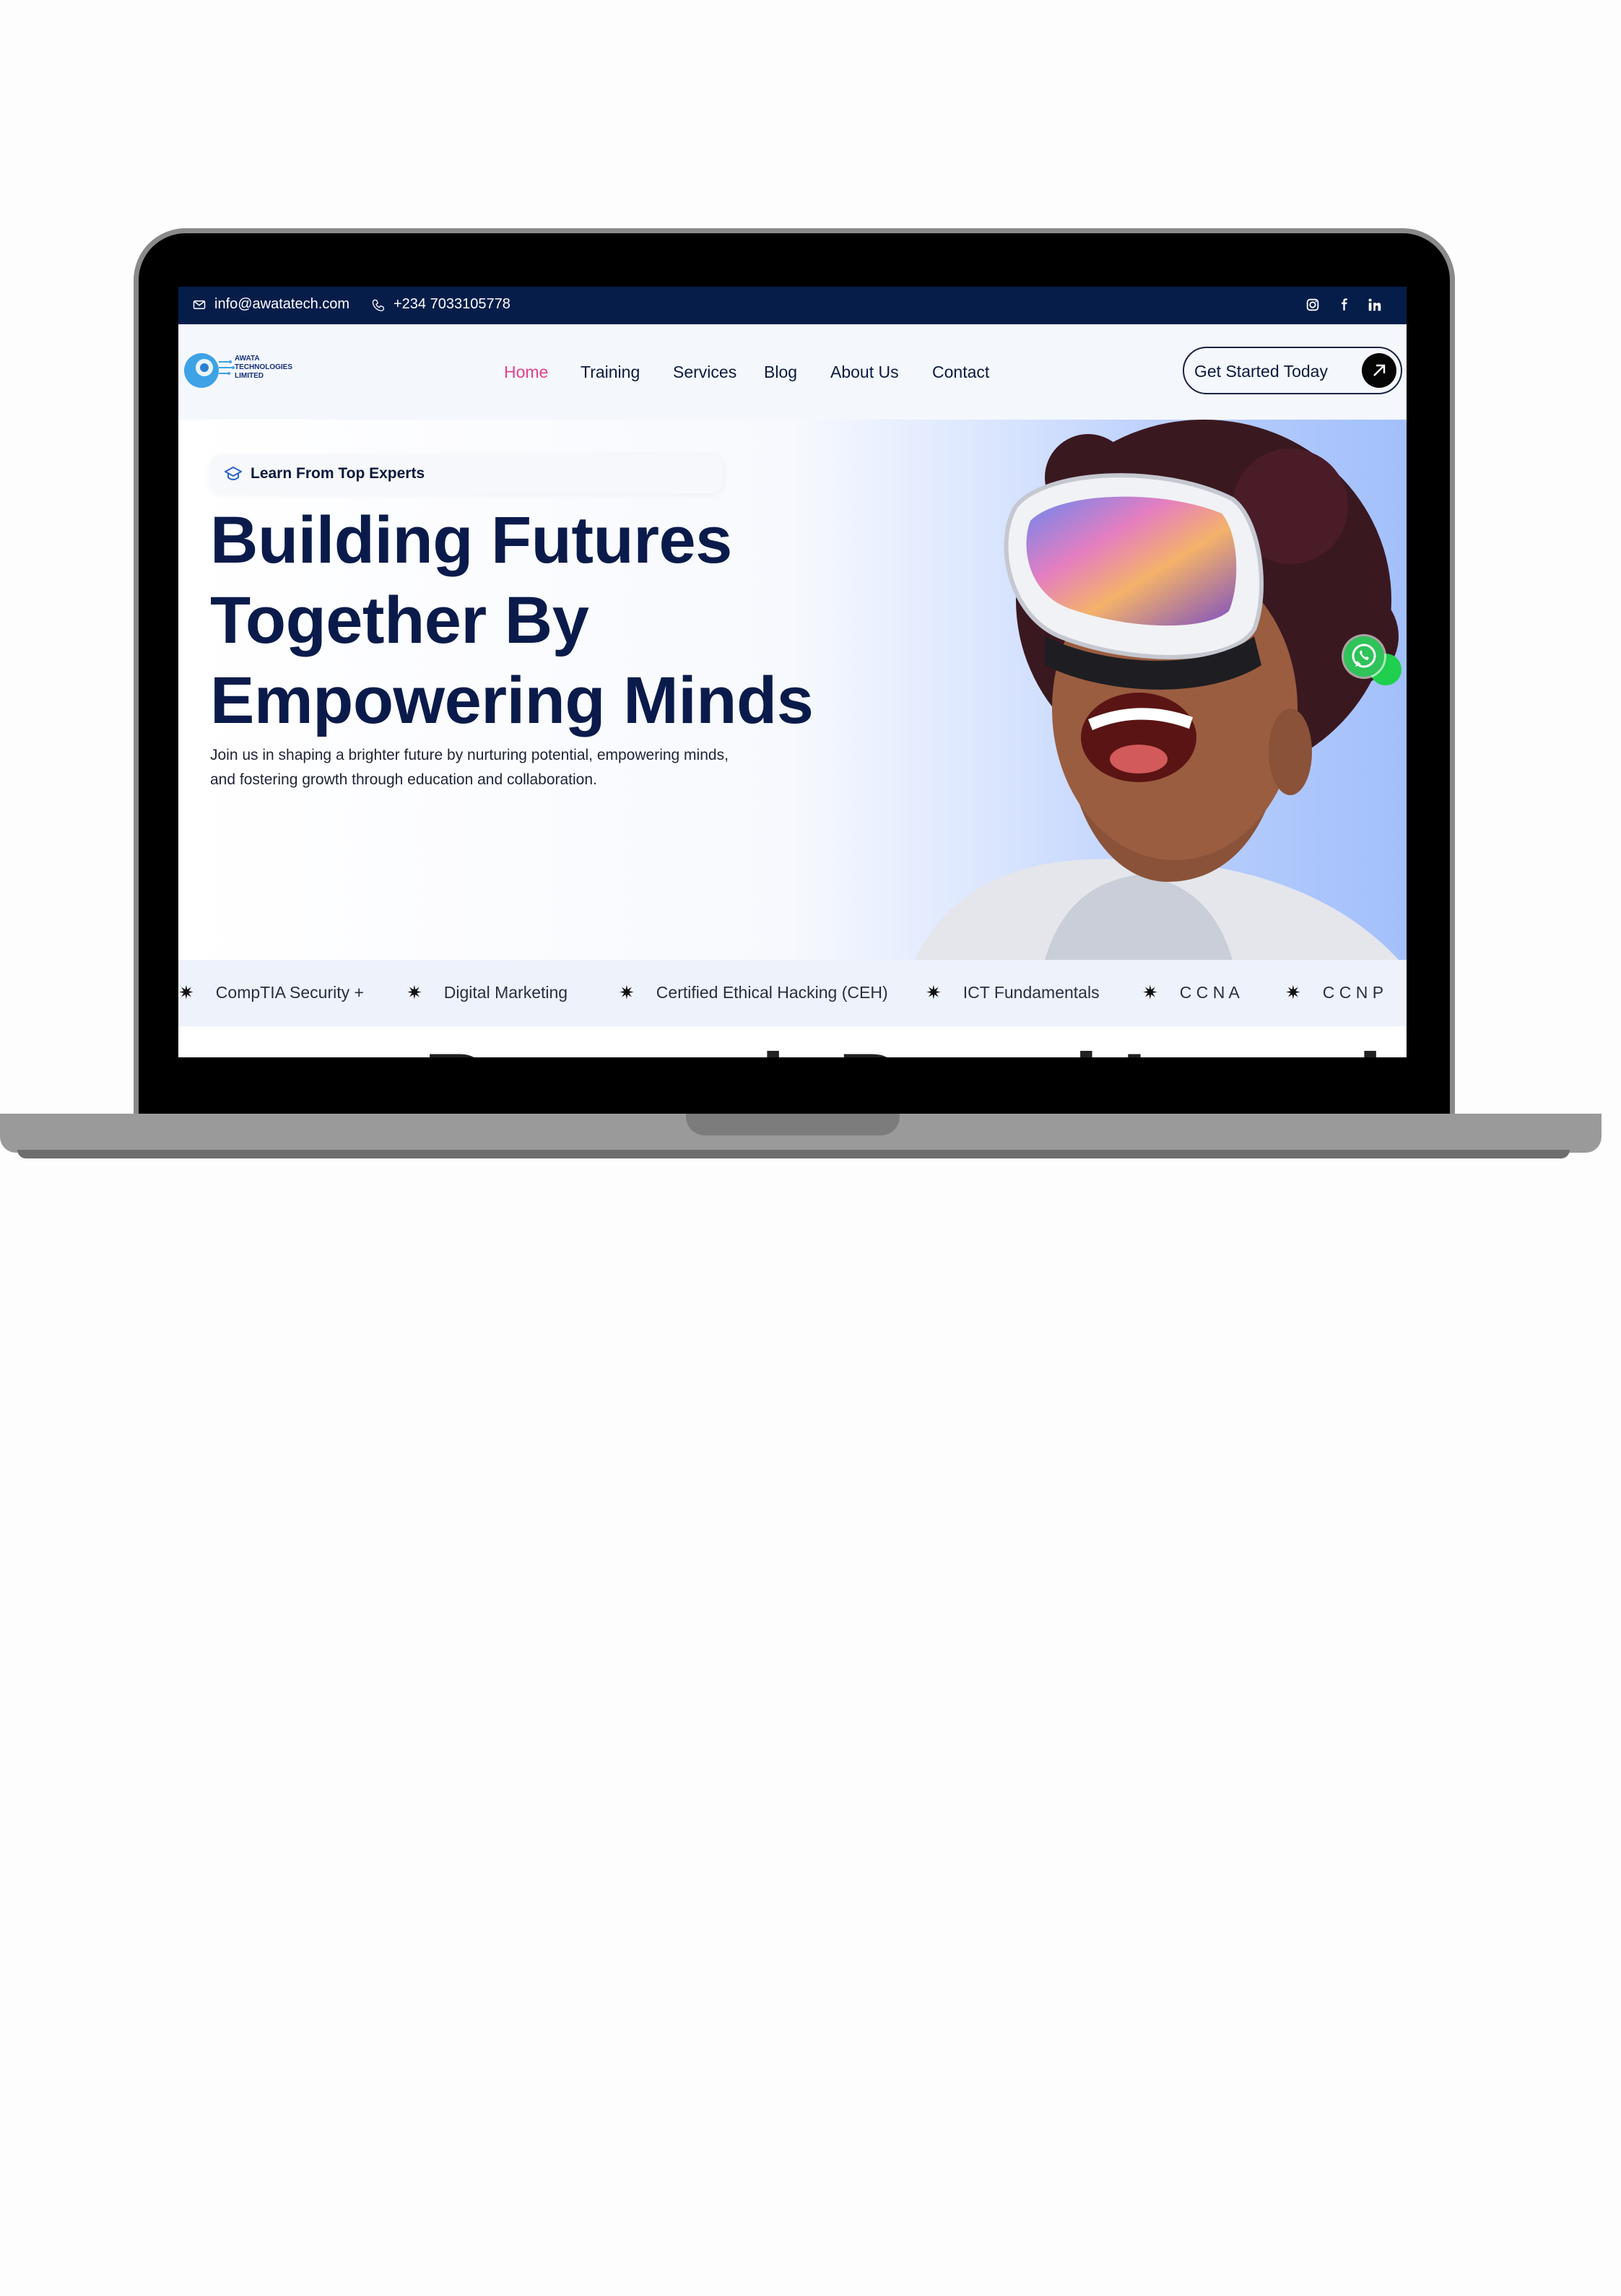 The image size is (1621, 2296). Describe the element at coordinates (512, 700) in the screenshot. I see `headline-line3: Empowering Minds` at that location.